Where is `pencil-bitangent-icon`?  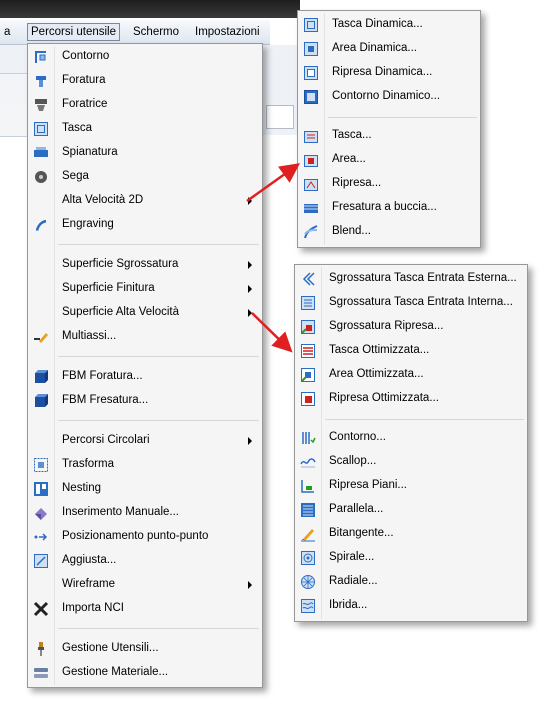 pencil-bitangent-icon is located at coordinates (308, 534).